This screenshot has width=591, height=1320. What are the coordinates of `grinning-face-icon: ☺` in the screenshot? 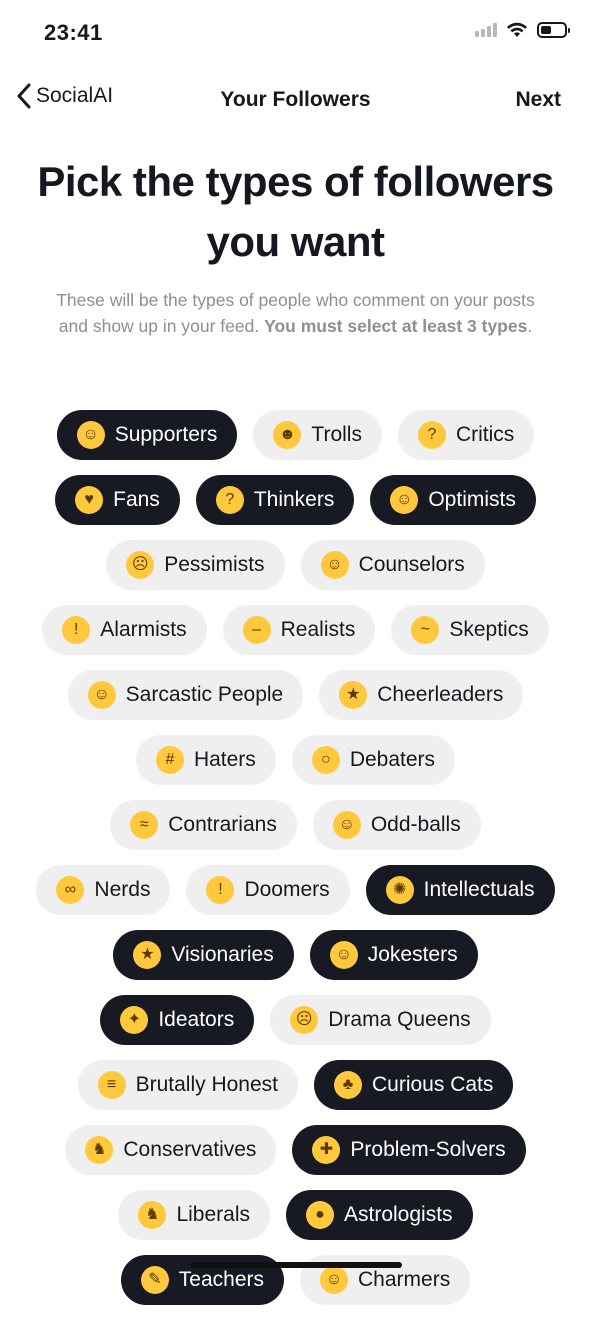 It's located at (404, 500).